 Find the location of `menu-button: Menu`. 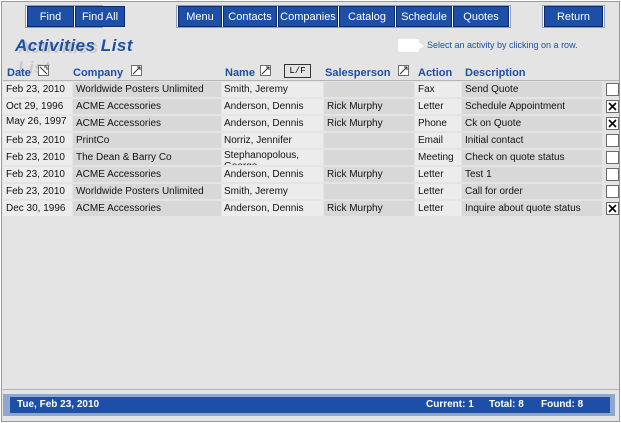

menu-button: Menu is located at coordinates (200, 16).